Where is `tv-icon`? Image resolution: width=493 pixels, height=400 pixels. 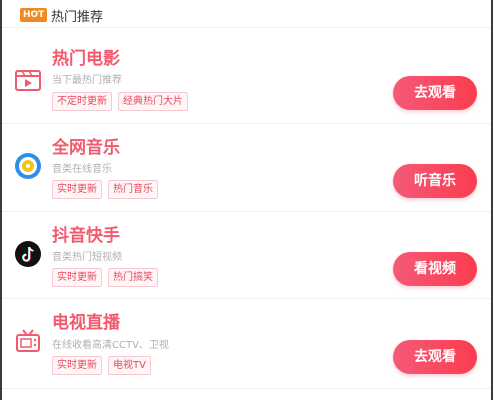 tv-icon is located at coordinates (28, 341).